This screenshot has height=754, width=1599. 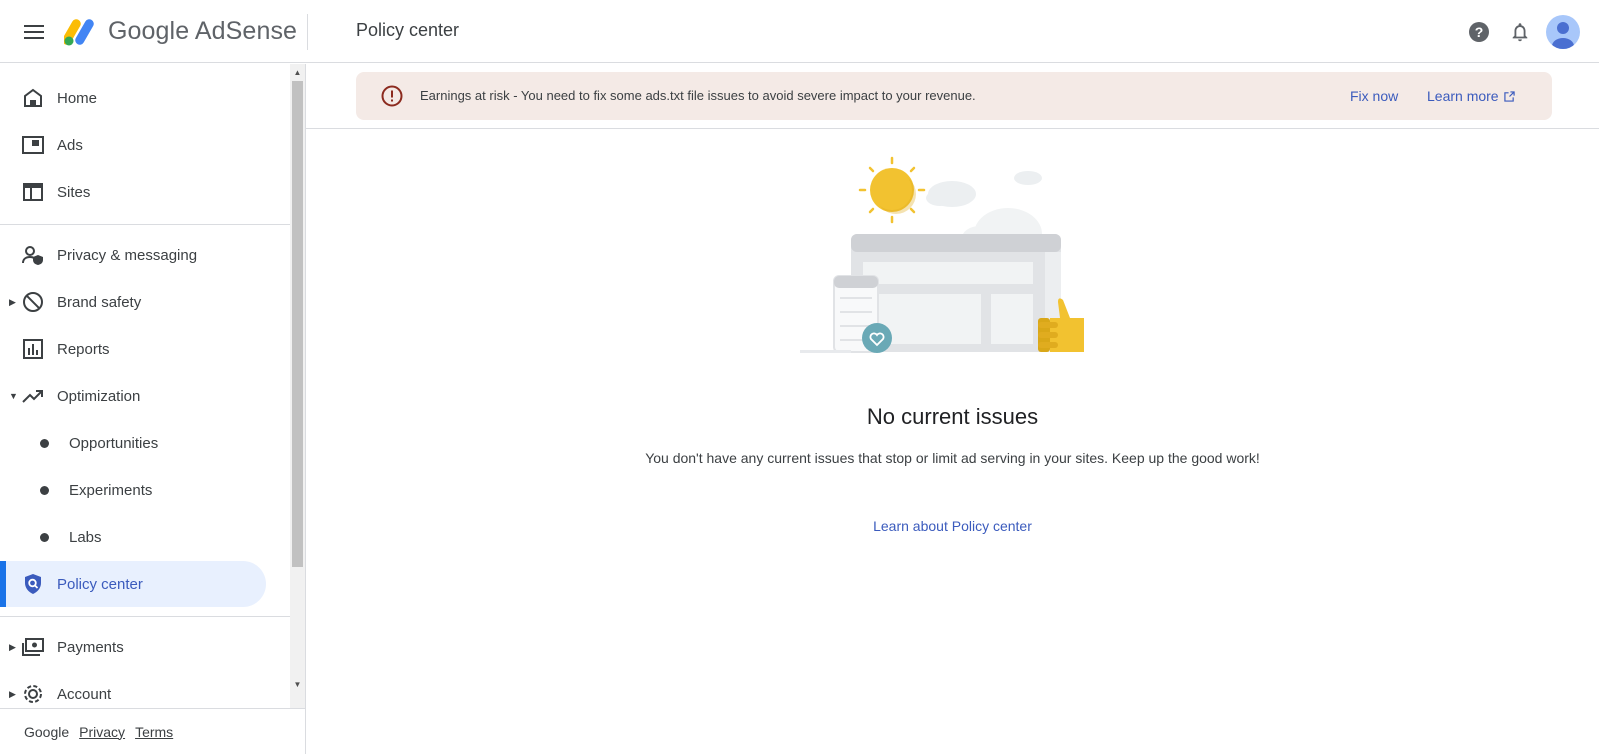 What do you see at coordinates (33, 584) in the screenshot?
I see `policy-shield-icon` at bounding box center [33, 584].